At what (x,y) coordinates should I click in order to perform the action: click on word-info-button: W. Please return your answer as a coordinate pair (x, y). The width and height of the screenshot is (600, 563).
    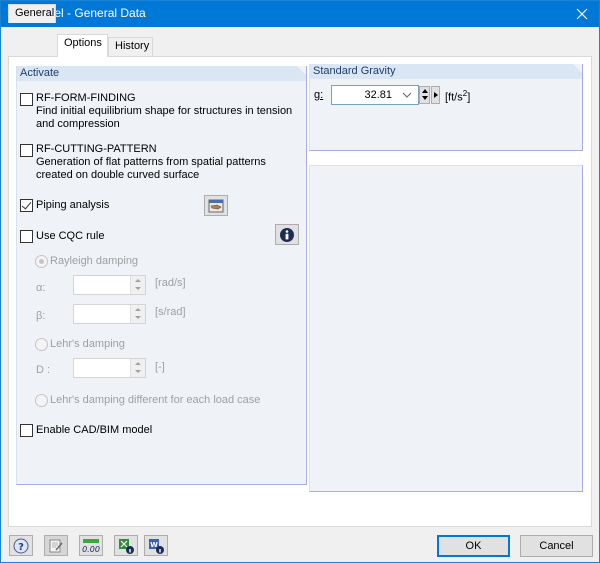
    Looking at the image, I should click on (156, 545).